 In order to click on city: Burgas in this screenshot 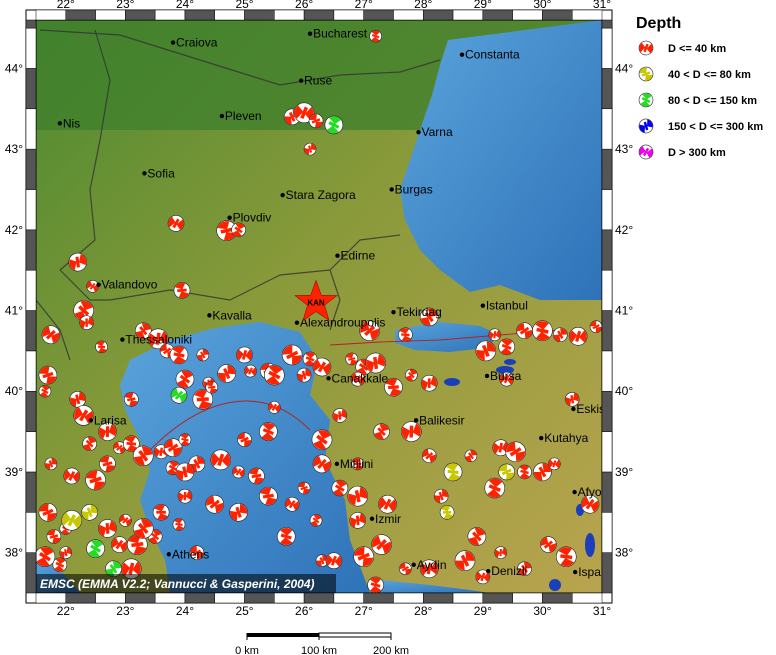, I will do `click(411, 189)`.